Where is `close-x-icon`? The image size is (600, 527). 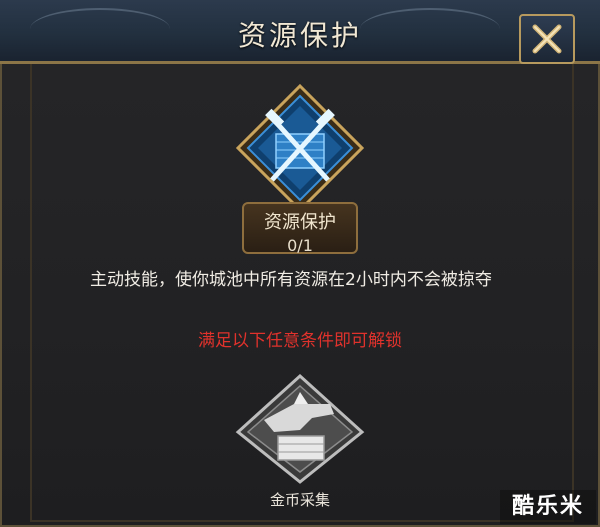 close-x-icon is located at coordinates (547, 39).